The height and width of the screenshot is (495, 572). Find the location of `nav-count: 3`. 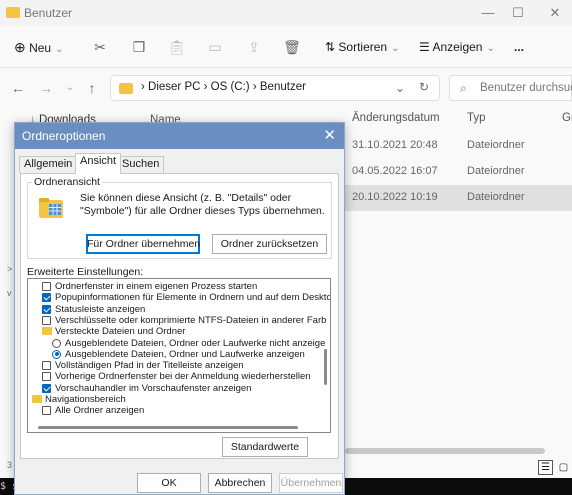

nav-count: 3 is located at coordinates (10, 465).